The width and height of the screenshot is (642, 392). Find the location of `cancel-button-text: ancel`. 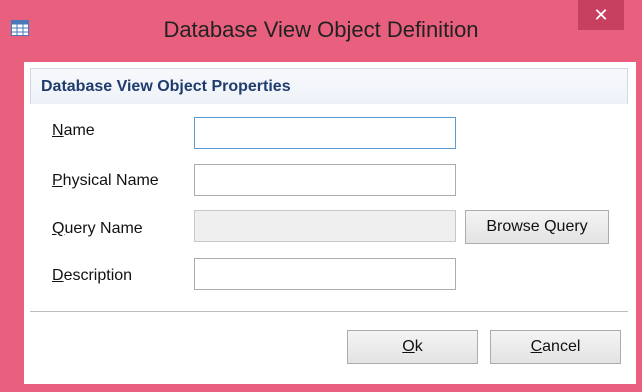

cancel-button-text: ancel is located at coordinates (561, 346).